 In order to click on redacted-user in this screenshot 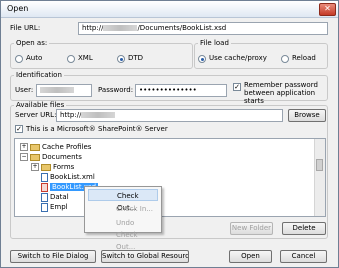, I will do `click(57, 90)`.